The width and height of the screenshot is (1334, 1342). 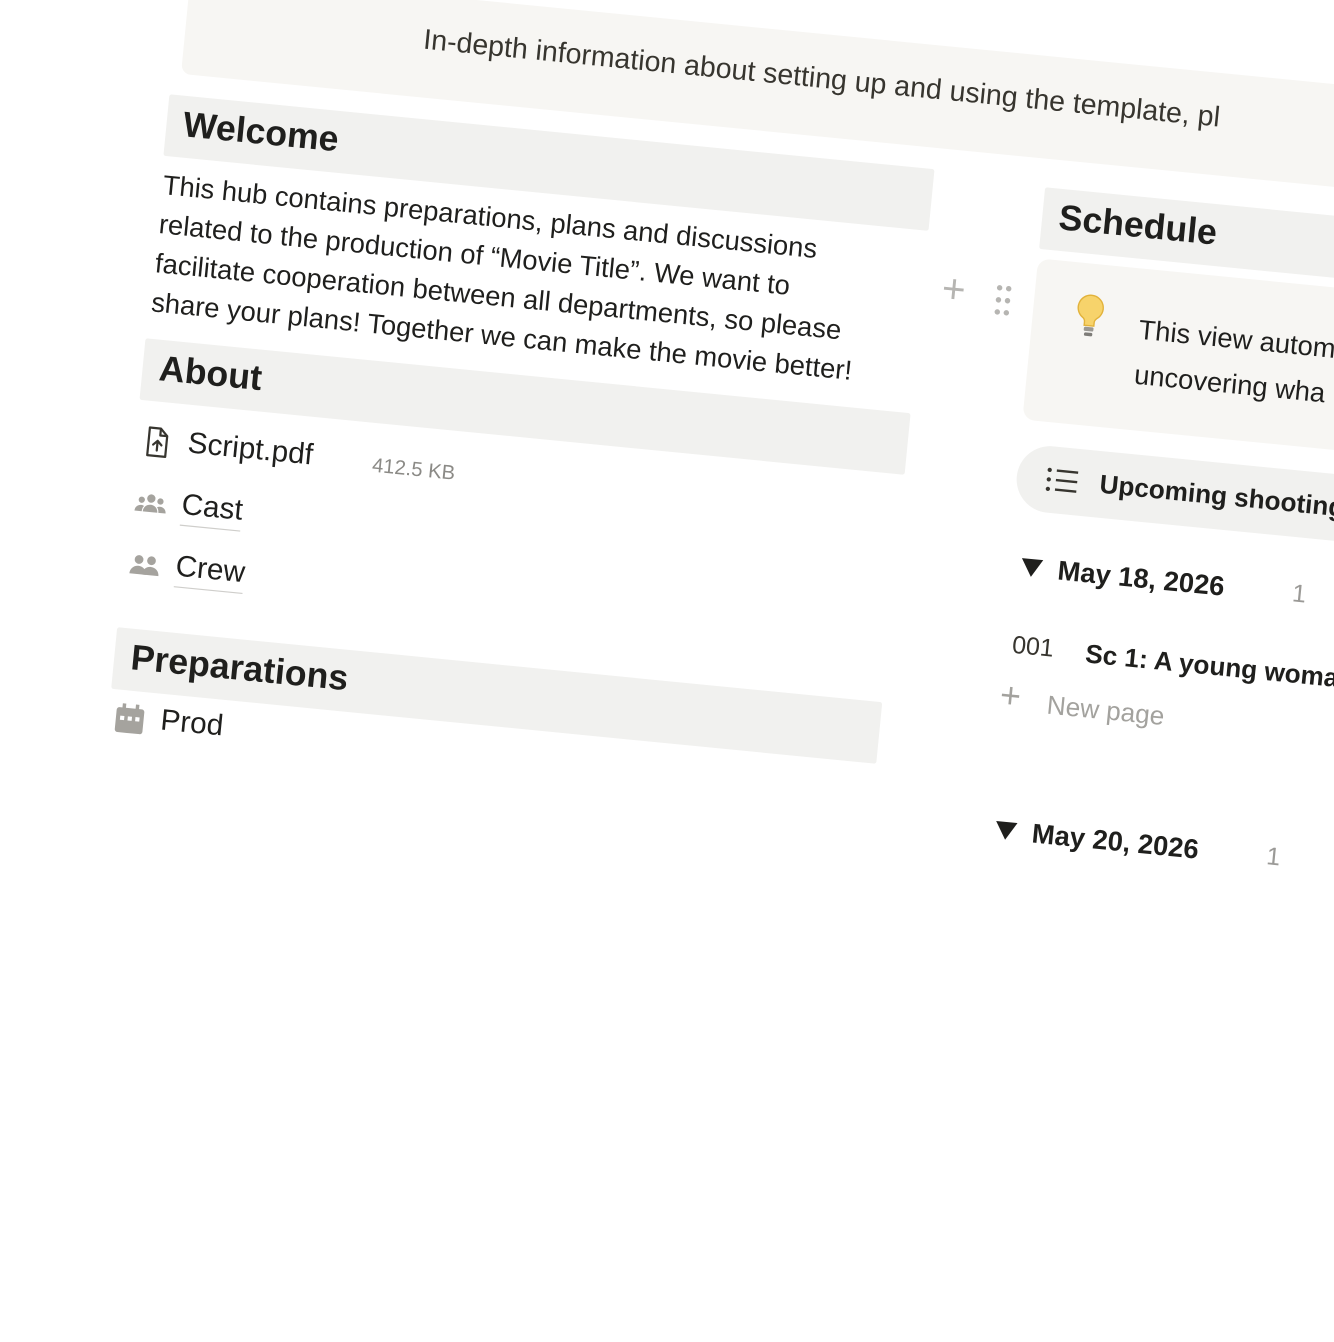 I want to click on scene-number: 001, so click(x=1033, y=647).